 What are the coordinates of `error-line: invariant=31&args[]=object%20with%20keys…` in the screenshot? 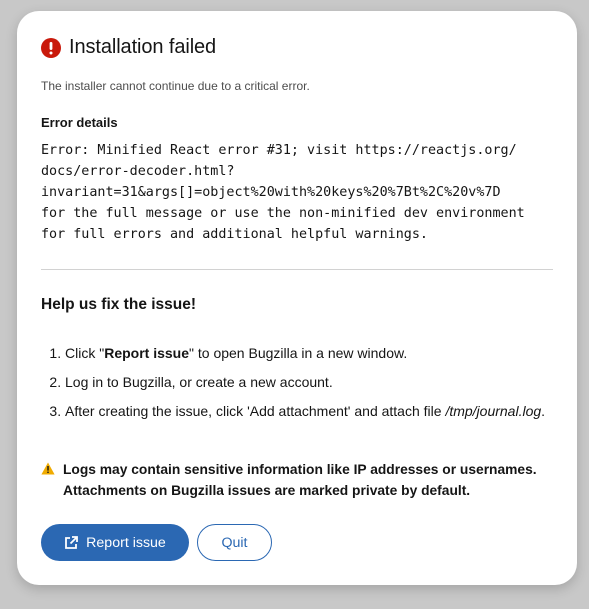 It's located at (271, 192).